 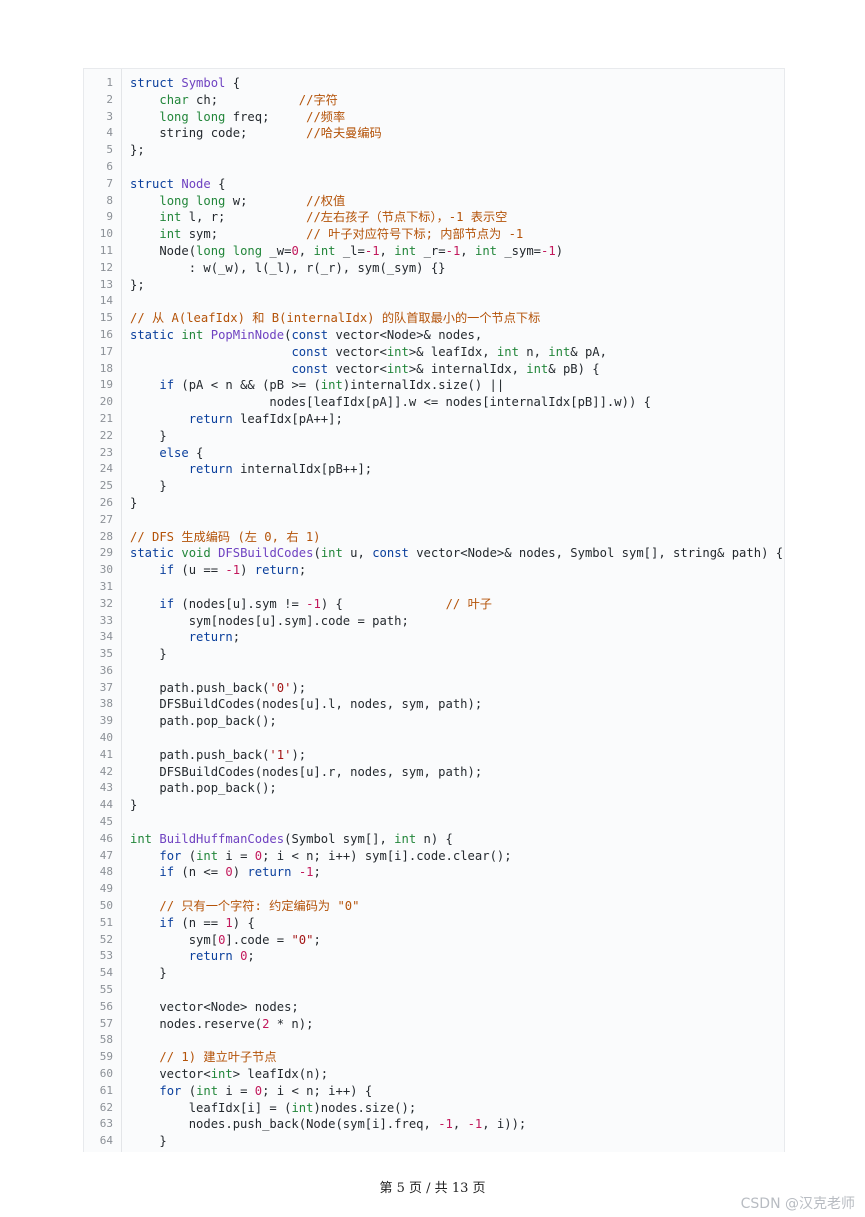 I want to click on code-text: if (n == 1) {, so click(x=207, y=922).